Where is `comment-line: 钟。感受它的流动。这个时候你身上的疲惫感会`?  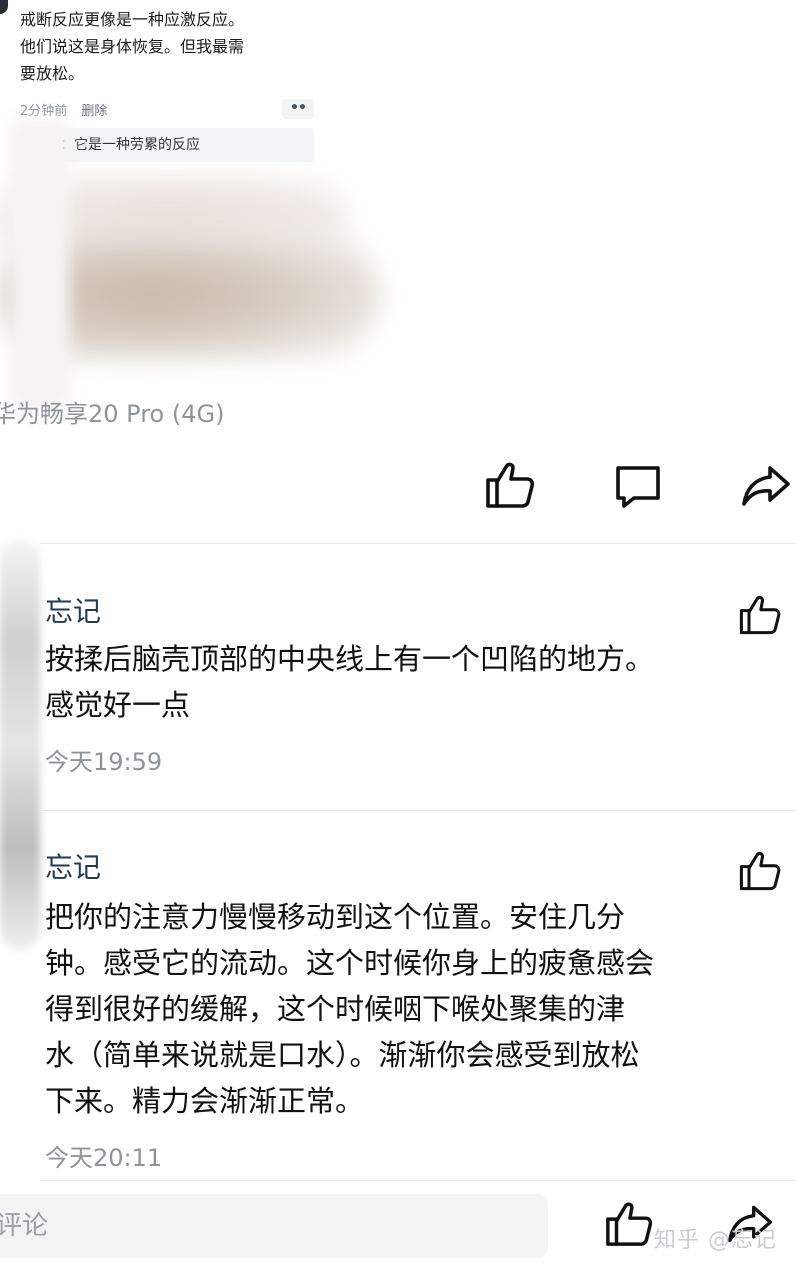 comment-line: 钟。感受它的流动。这个时候你身上的疲惫感会 is located at coordinates (350, 963).